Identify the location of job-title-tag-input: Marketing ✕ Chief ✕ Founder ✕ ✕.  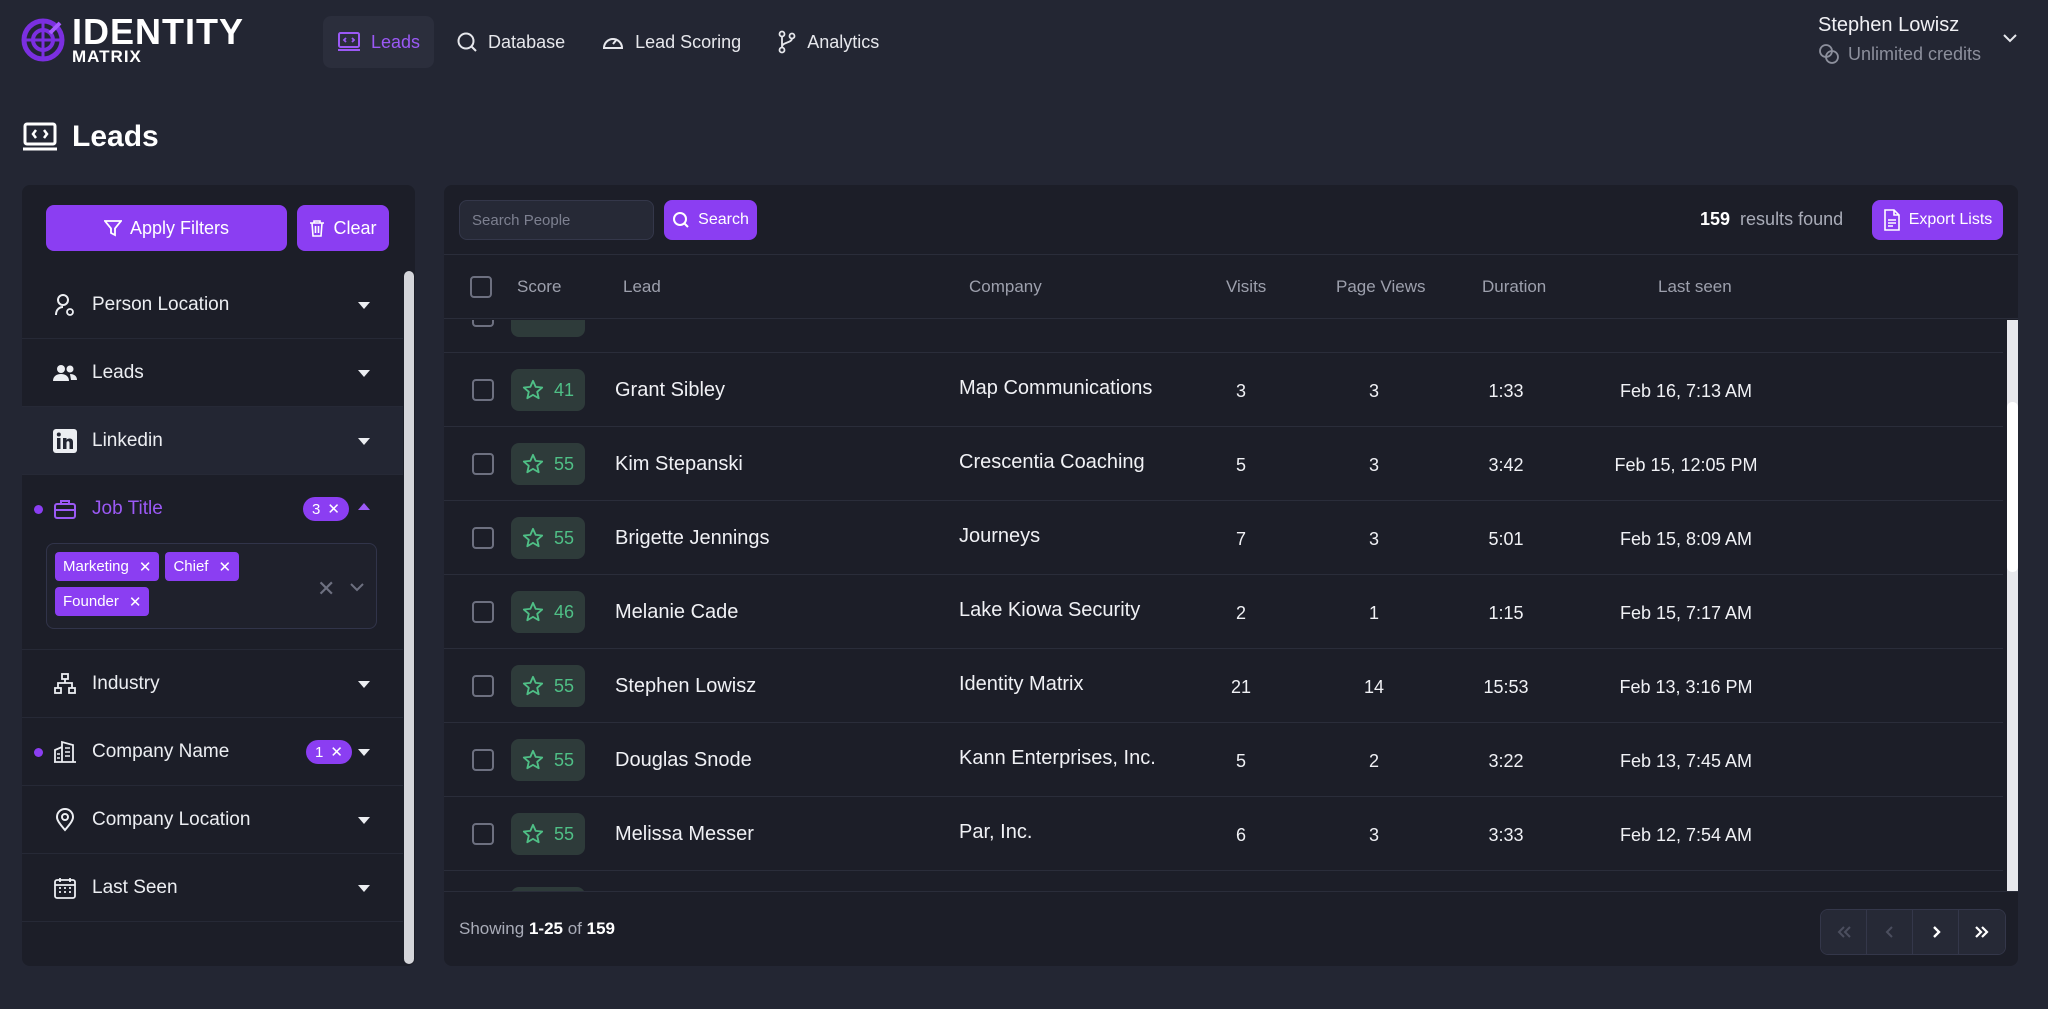
(211, 586).